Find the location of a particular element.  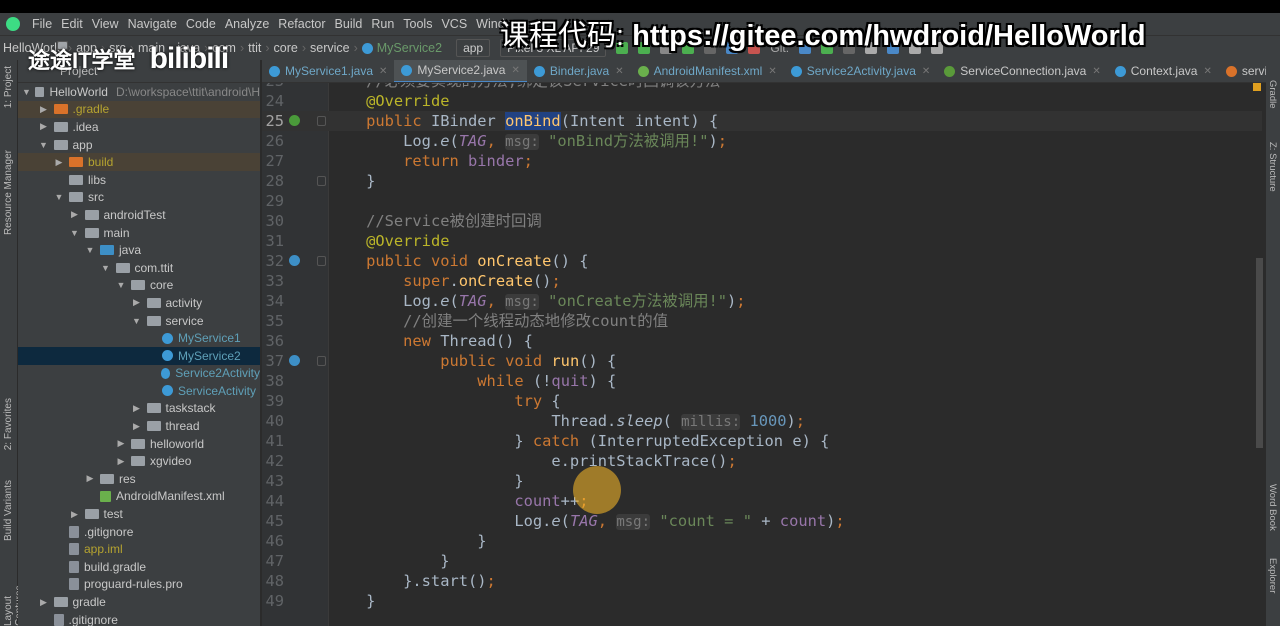

tree-item: app.iml is located at coordinates (139, 549).